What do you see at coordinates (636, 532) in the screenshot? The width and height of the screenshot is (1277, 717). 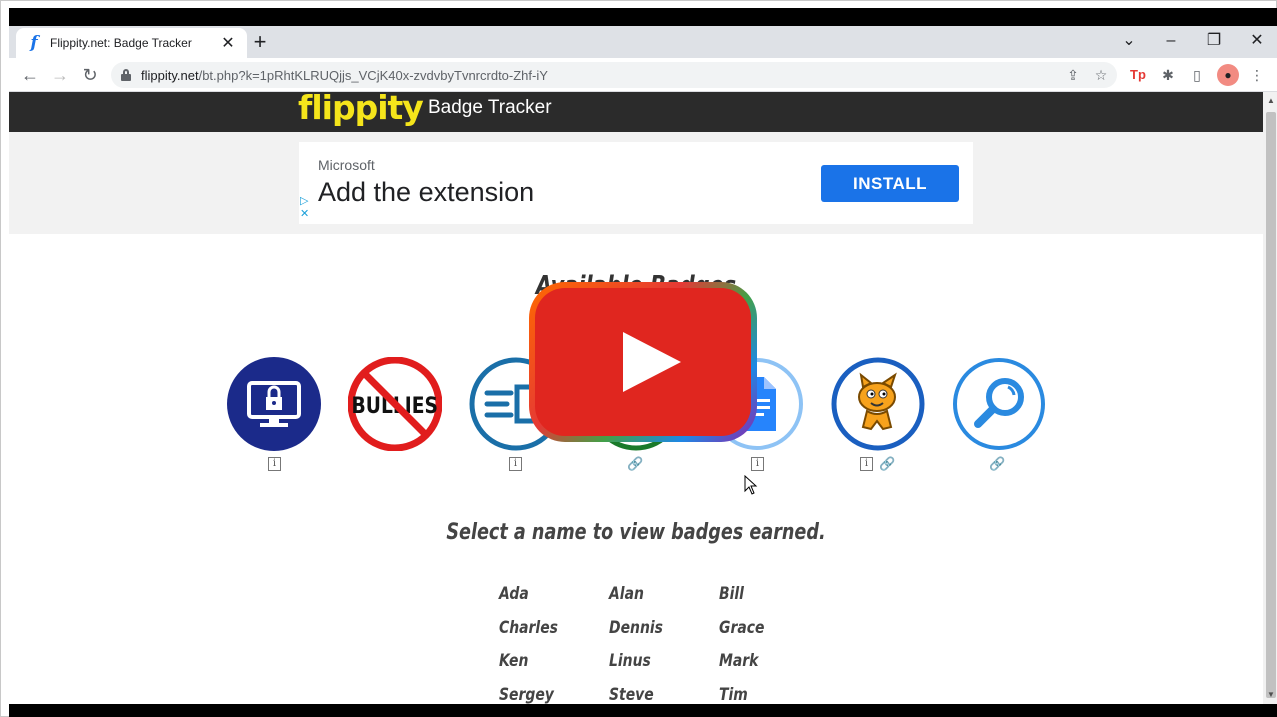 I see `select-name-prompt: Select a name to view badges earned.` at bounding box center [636, 532].